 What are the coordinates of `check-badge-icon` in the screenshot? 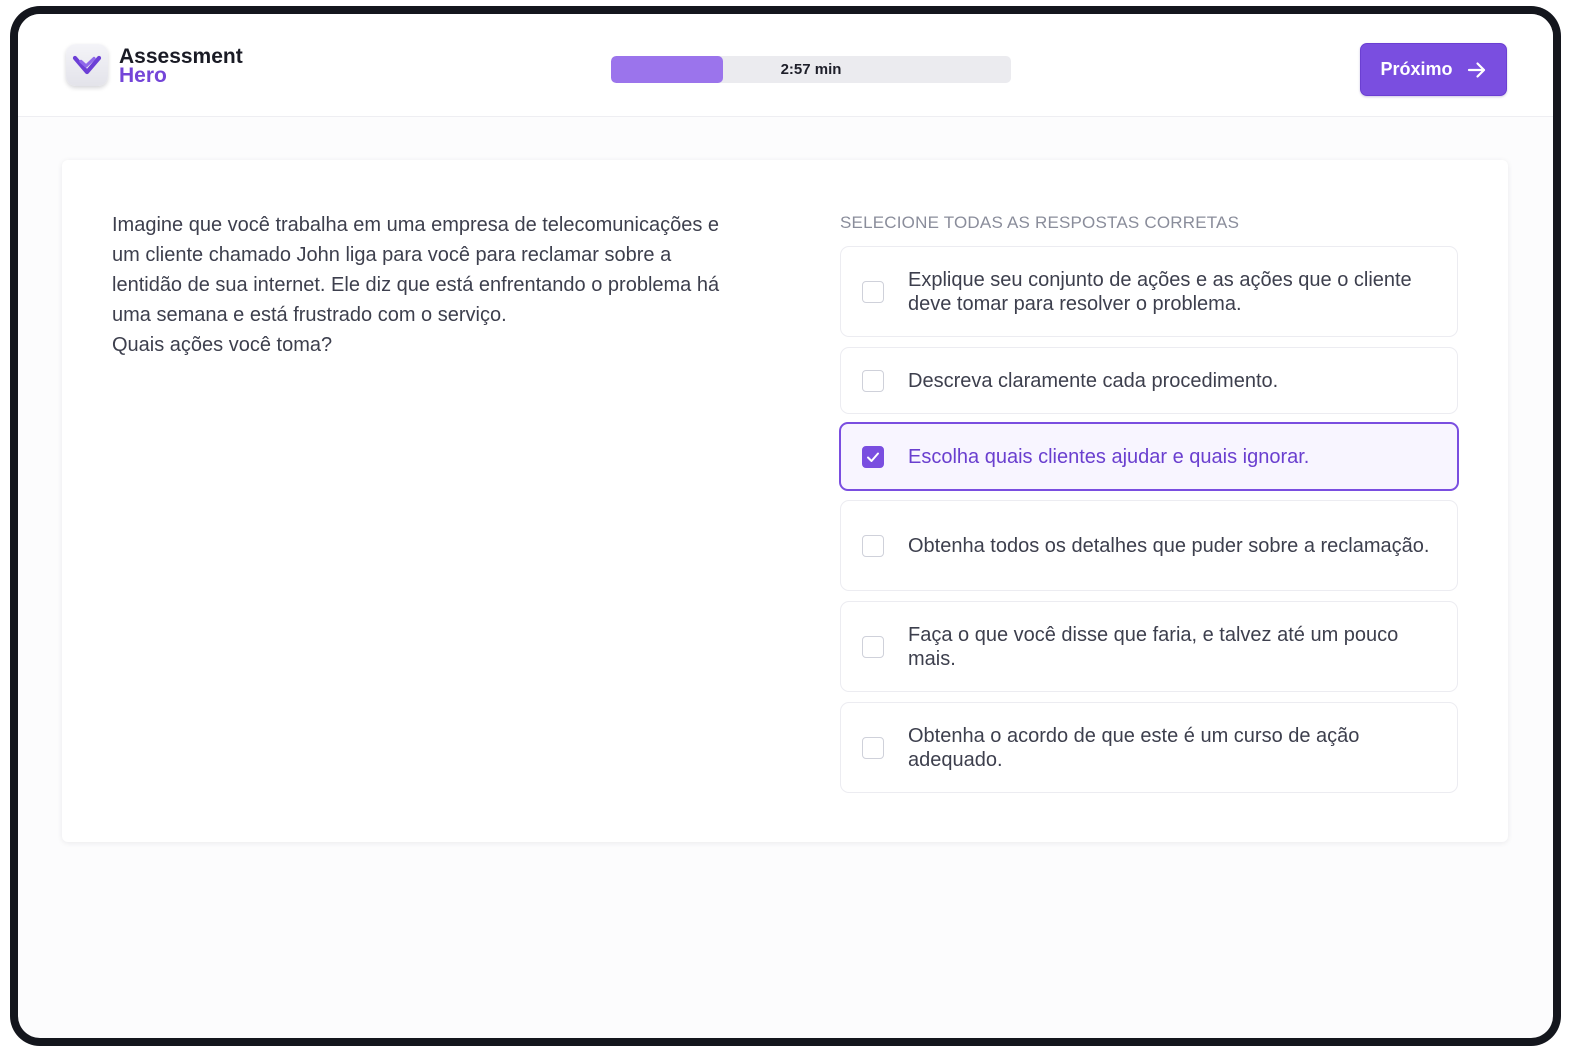 It's located at (87, 65).